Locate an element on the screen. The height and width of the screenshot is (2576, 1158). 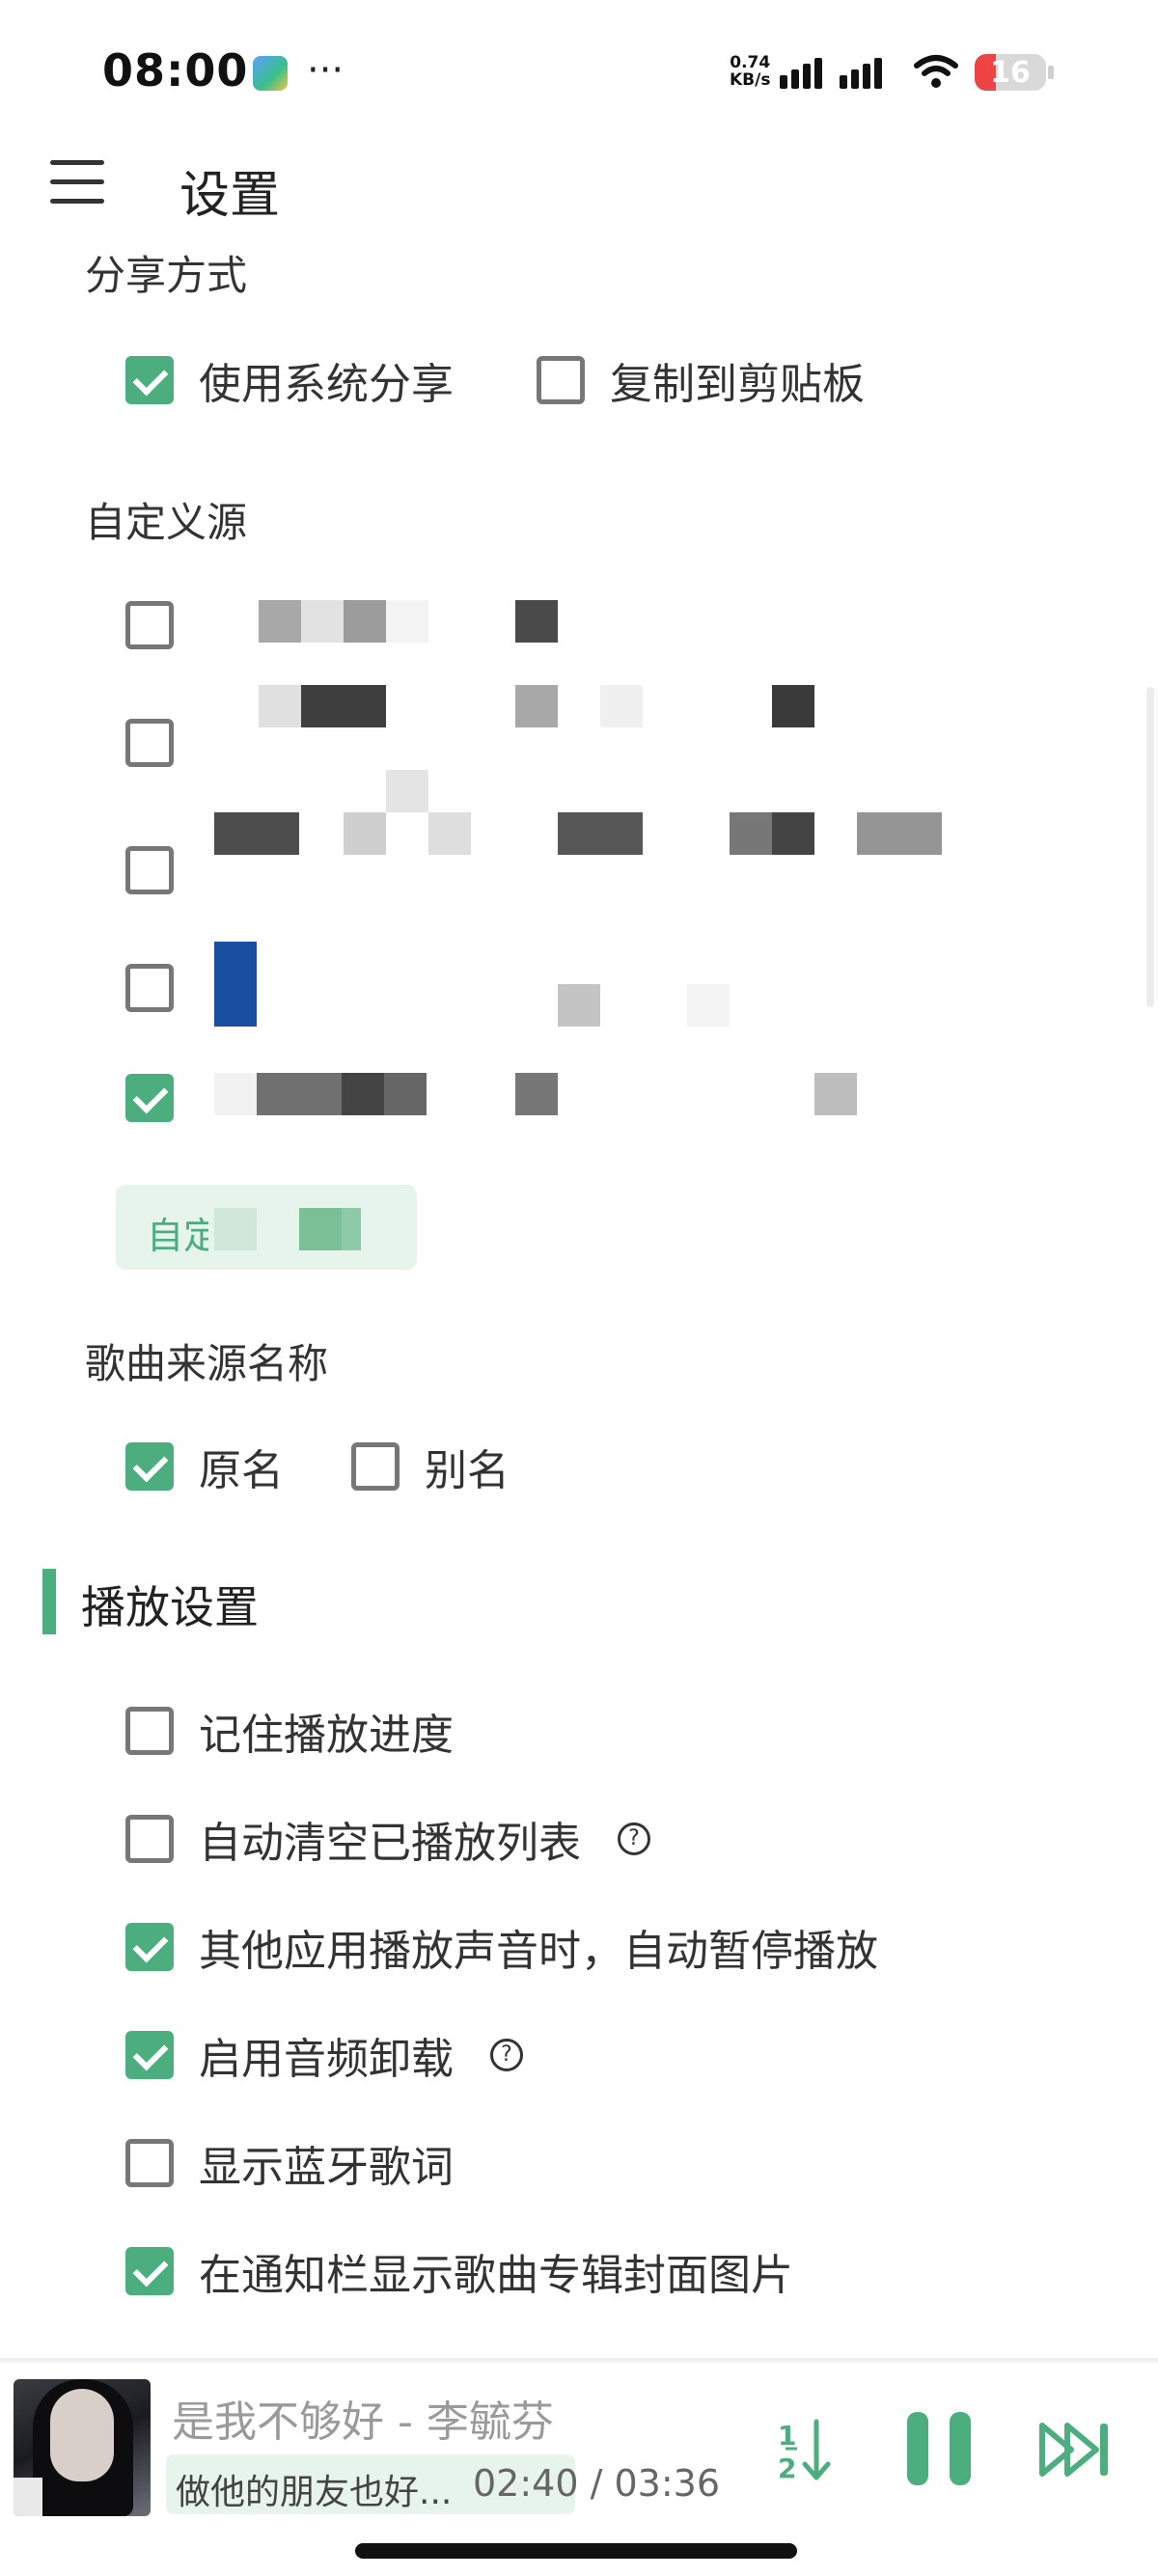
signal-icon is located at coordinates (831, 74).